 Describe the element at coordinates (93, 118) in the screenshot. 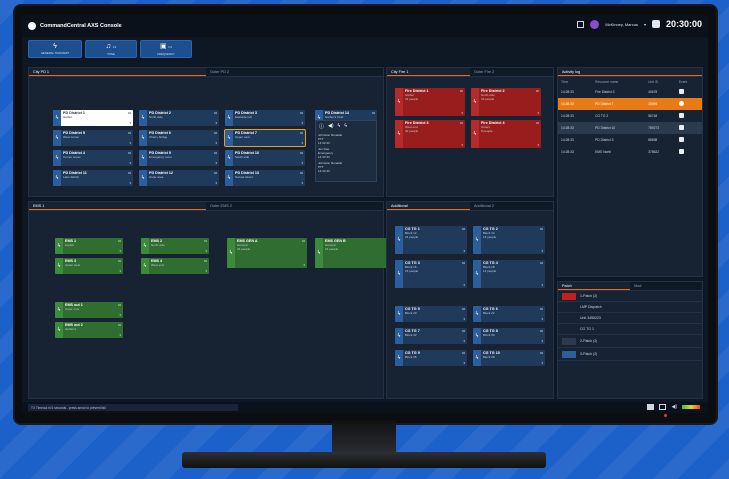

I see `pd-district-1-card: ϟ PD District 1 Harbor 04 ▾` at that location.